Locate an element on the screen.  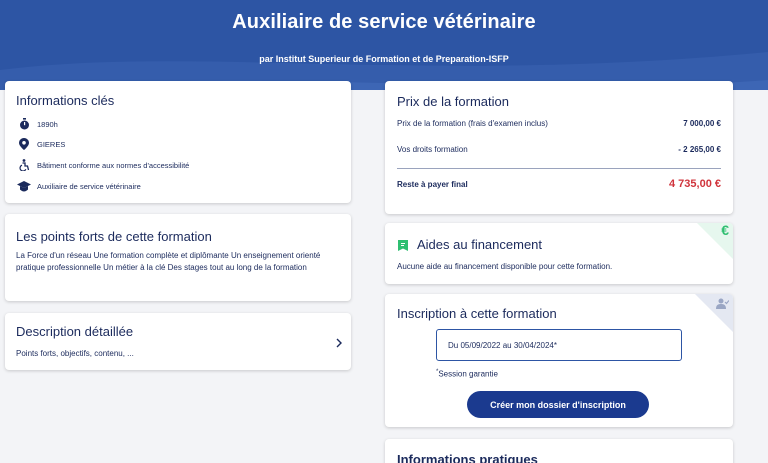
strengths-title: Les points forts de cette formation is located at coordinates (114, 236).